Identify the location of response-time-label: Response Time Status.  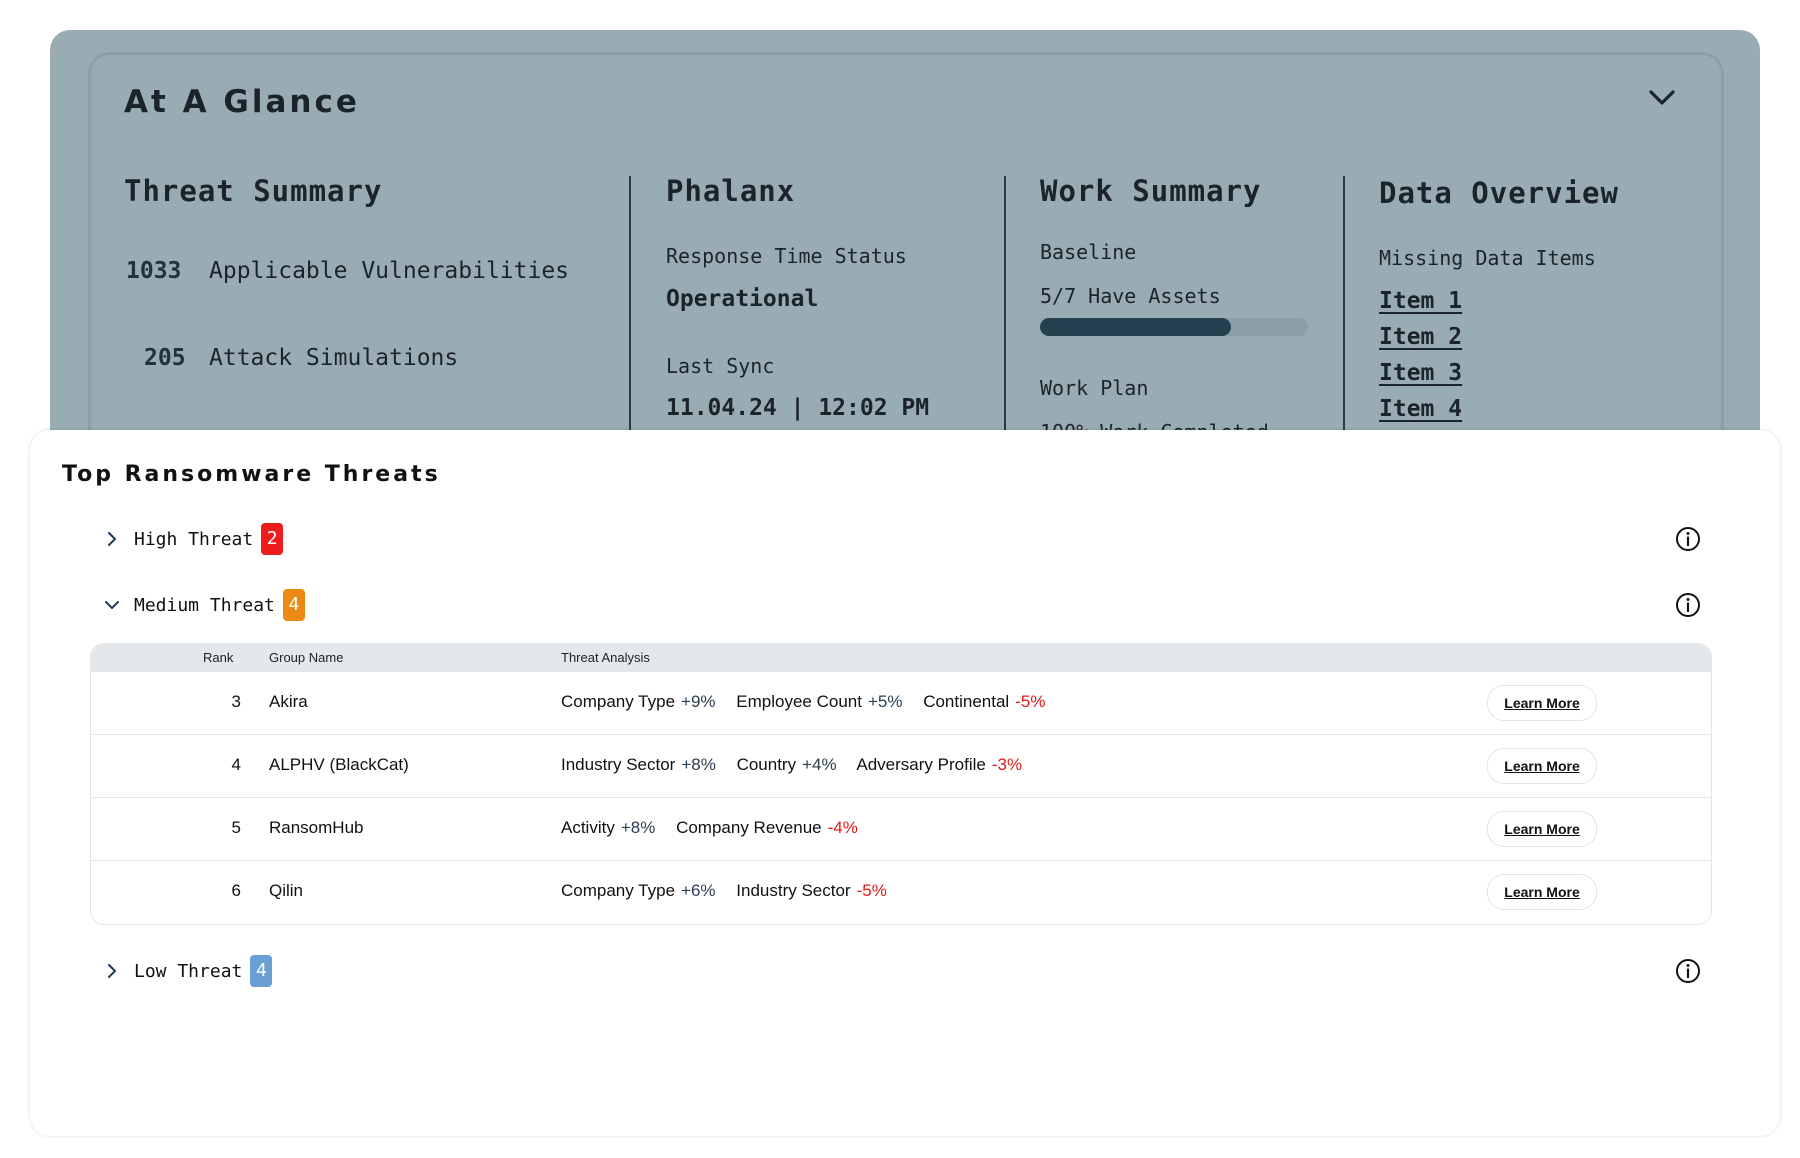
(786, 256).